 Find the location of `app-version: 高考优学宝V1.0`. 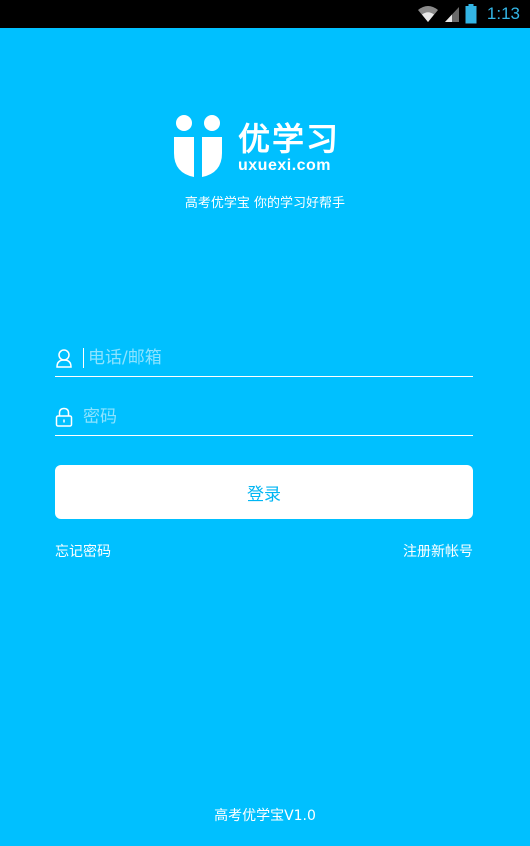

app-version: 高考优学宝V1.0 is located at coordinates (265, 816).